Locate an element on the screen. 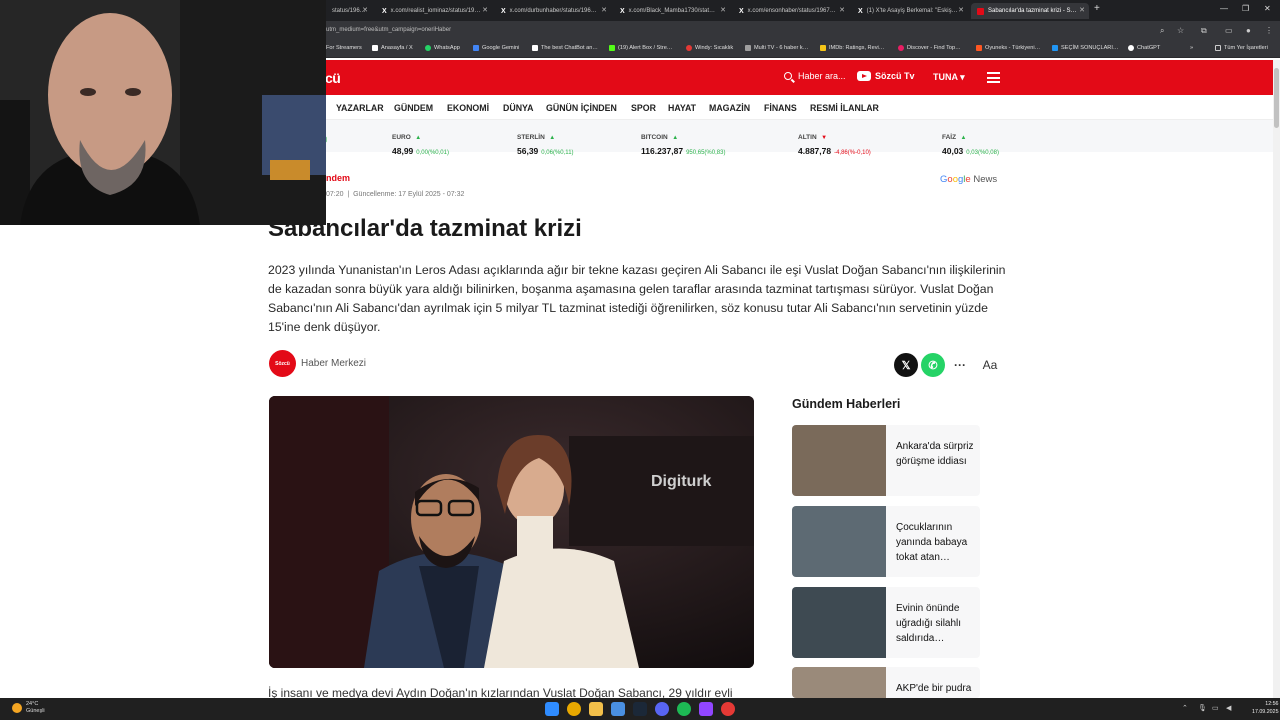 This screenshot has height=720, width=1280. bookmark-item: Google Gemini is located at coordinates (496, 48).